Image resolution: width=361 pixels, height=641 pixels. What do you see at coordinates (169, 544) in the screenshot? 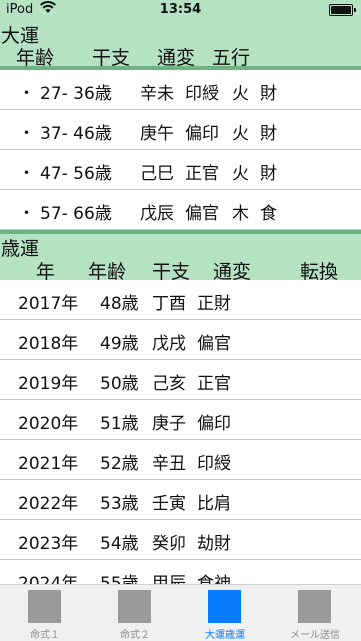
I see `saiun-kanshi: 癸卯` at bounding box center [169, 544].